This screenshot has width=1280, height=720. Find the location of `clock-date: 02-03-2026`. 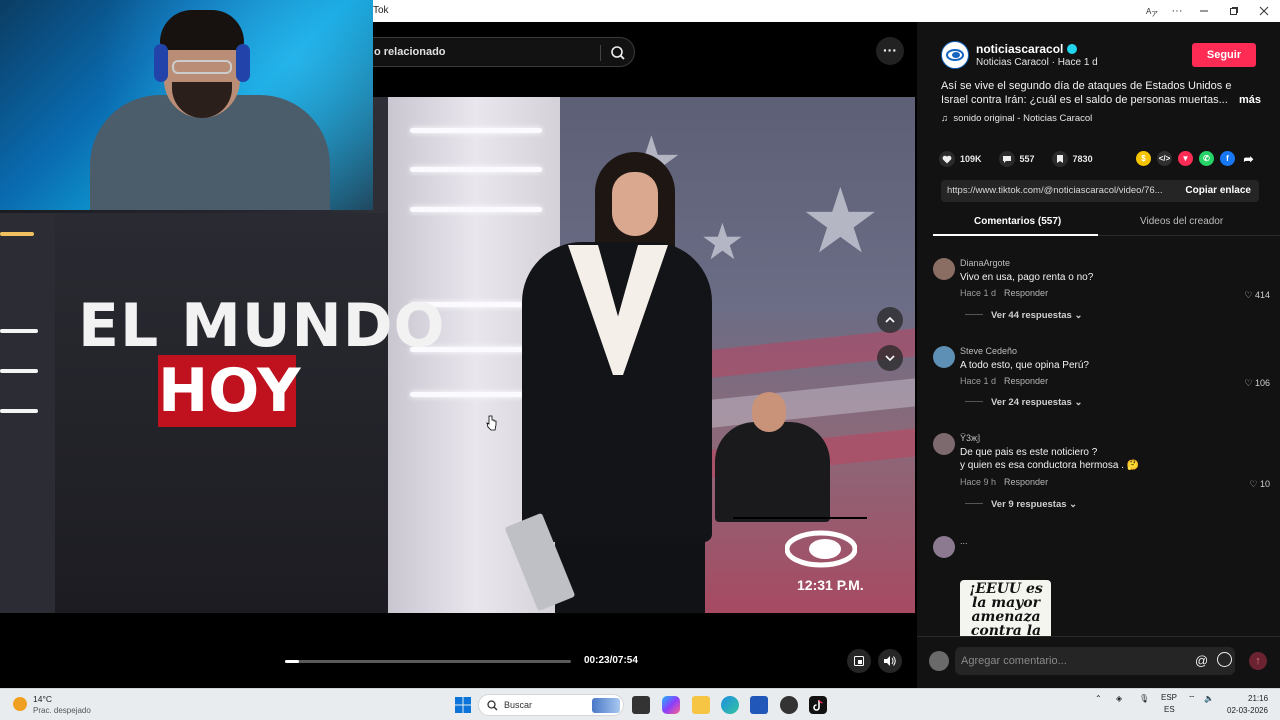

clock-date: 02-03-2026 is located at coordinates (1247, 710).